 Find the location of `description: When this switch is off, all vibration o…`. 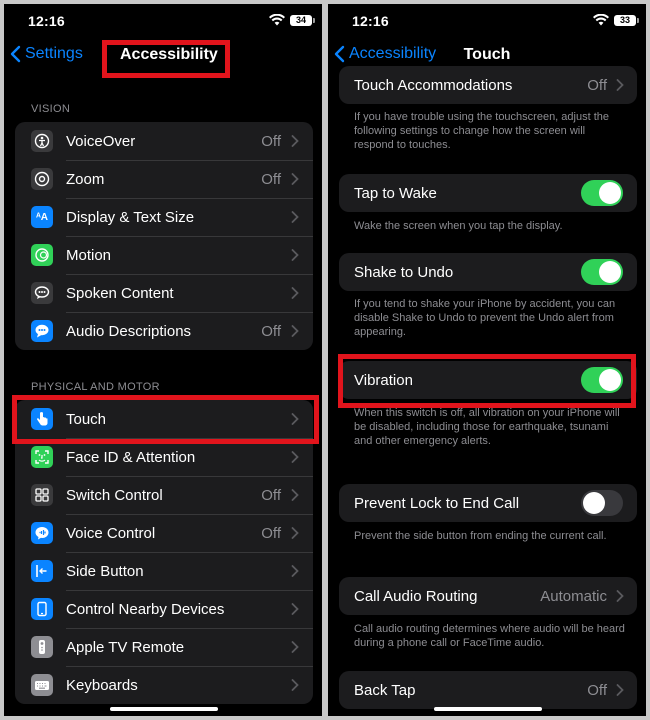

description: When this switch is off, all vibration o… is located at coordinates (487, 427).